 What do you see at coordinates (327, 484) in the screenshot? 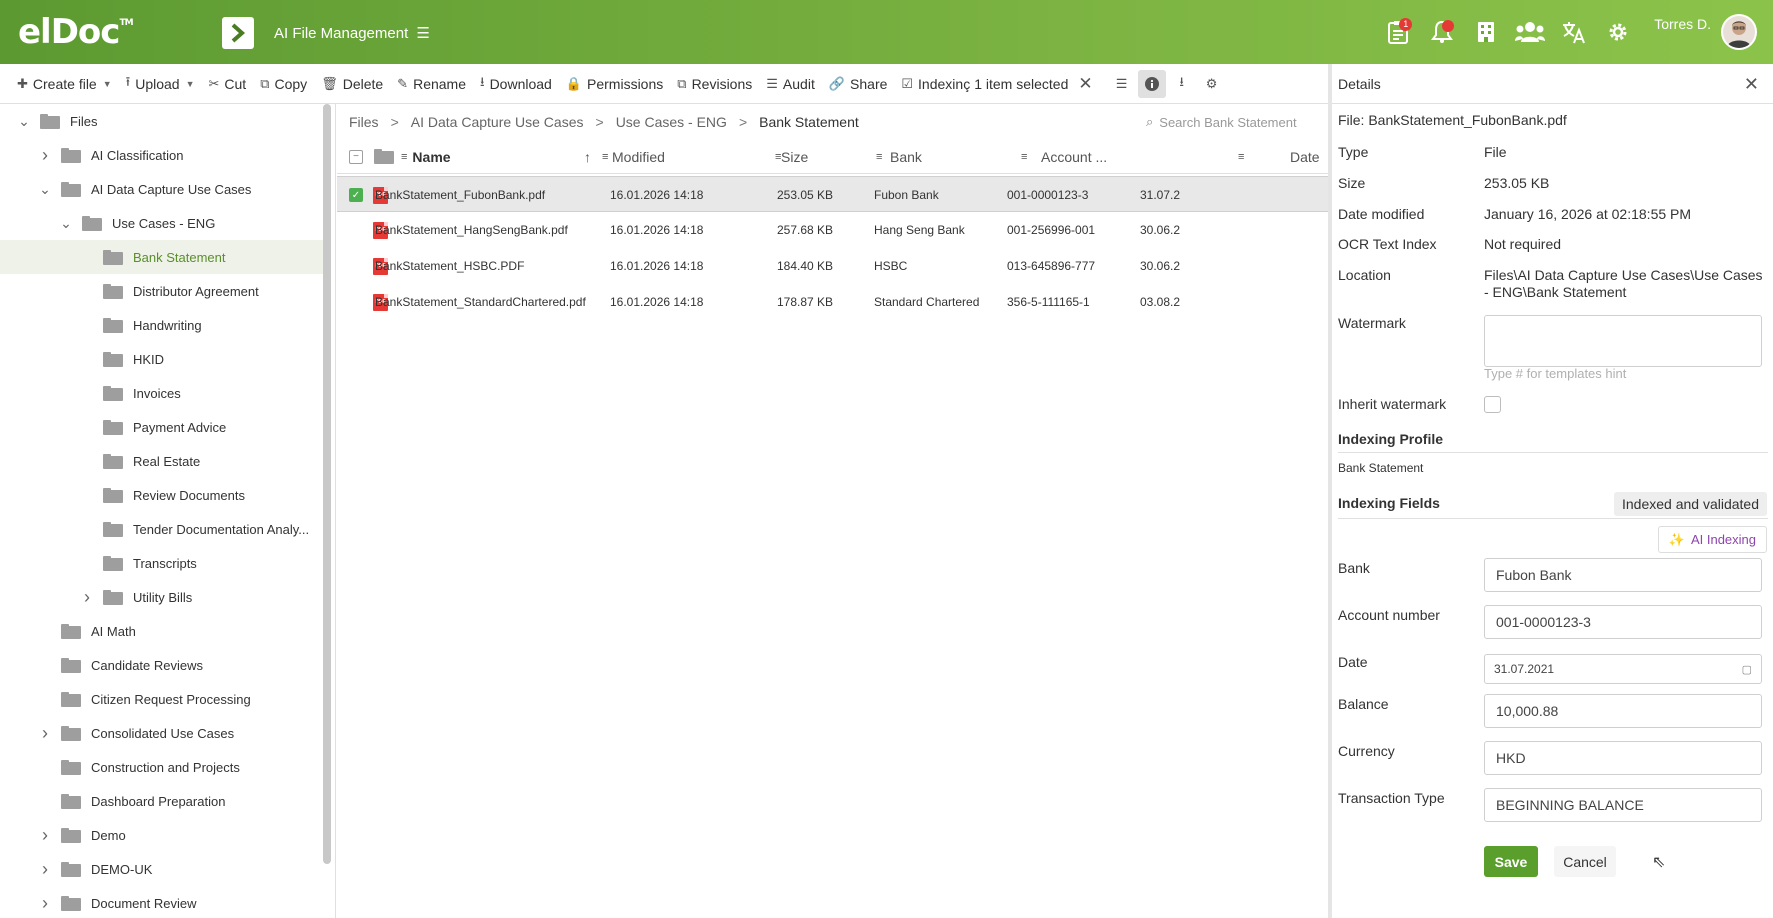
I see `tree-scrollbar` at bounding box center [327, 484].